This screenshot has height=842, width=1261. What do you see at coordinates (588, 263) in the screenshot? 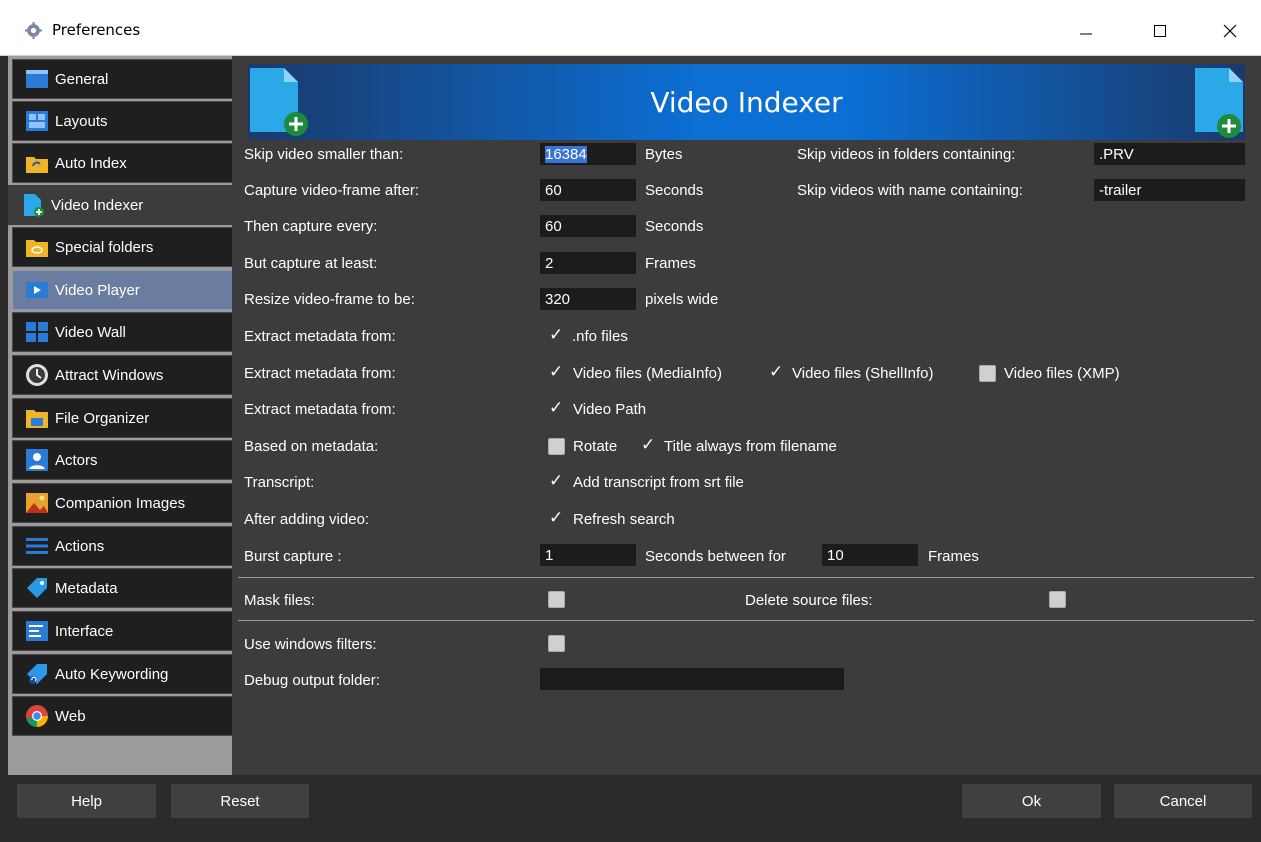
I see `capture-least-input: 2` at bounding box center [588, 263].